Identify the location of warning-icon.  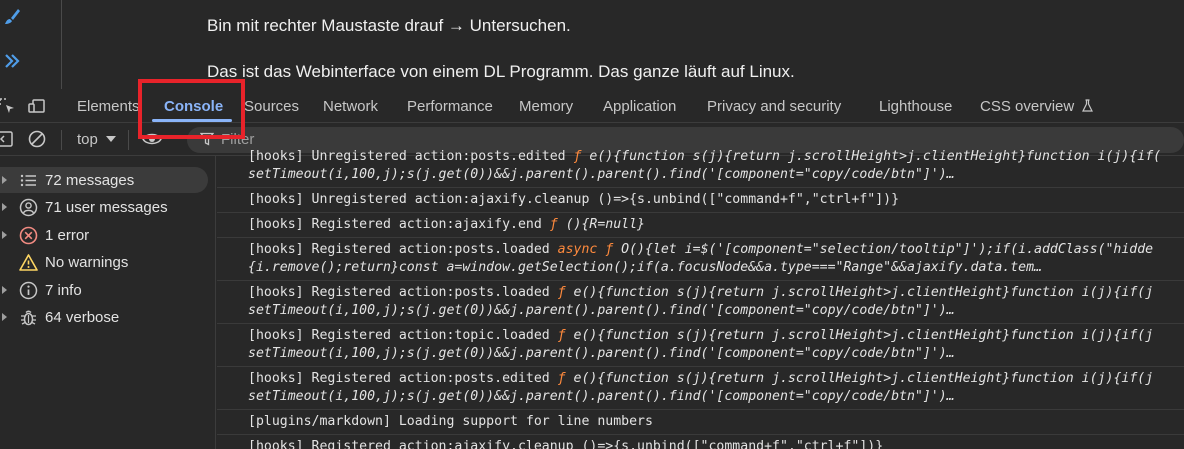
(28, 262).